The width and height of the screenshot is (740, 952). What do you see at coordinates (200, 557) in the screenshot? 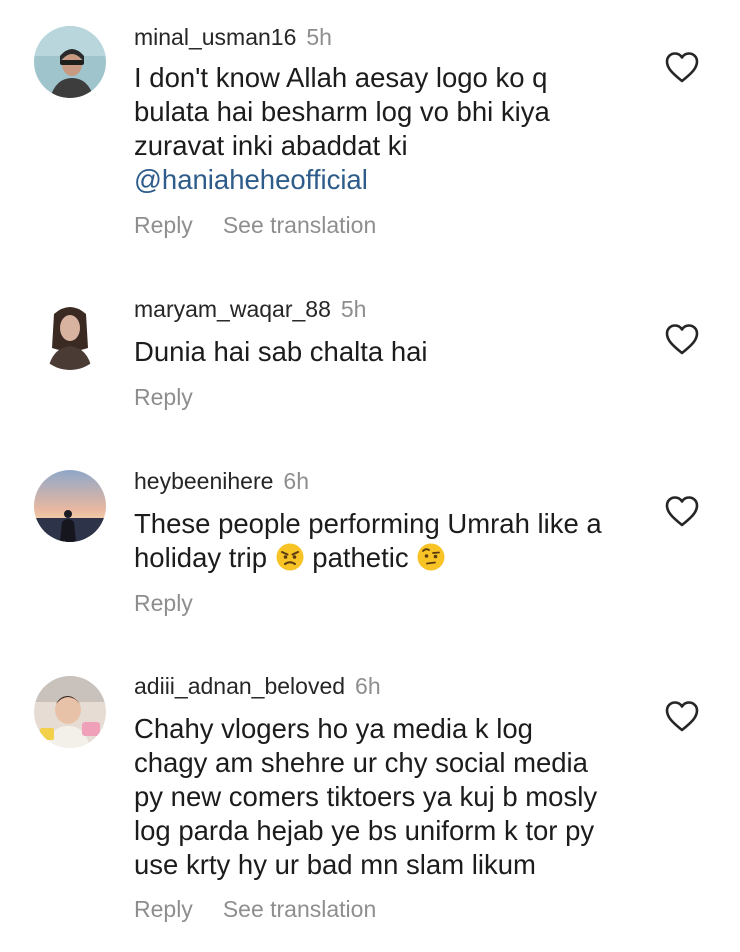
I see `comment-fragment: holiday trip` at bounding box center [200, 557].